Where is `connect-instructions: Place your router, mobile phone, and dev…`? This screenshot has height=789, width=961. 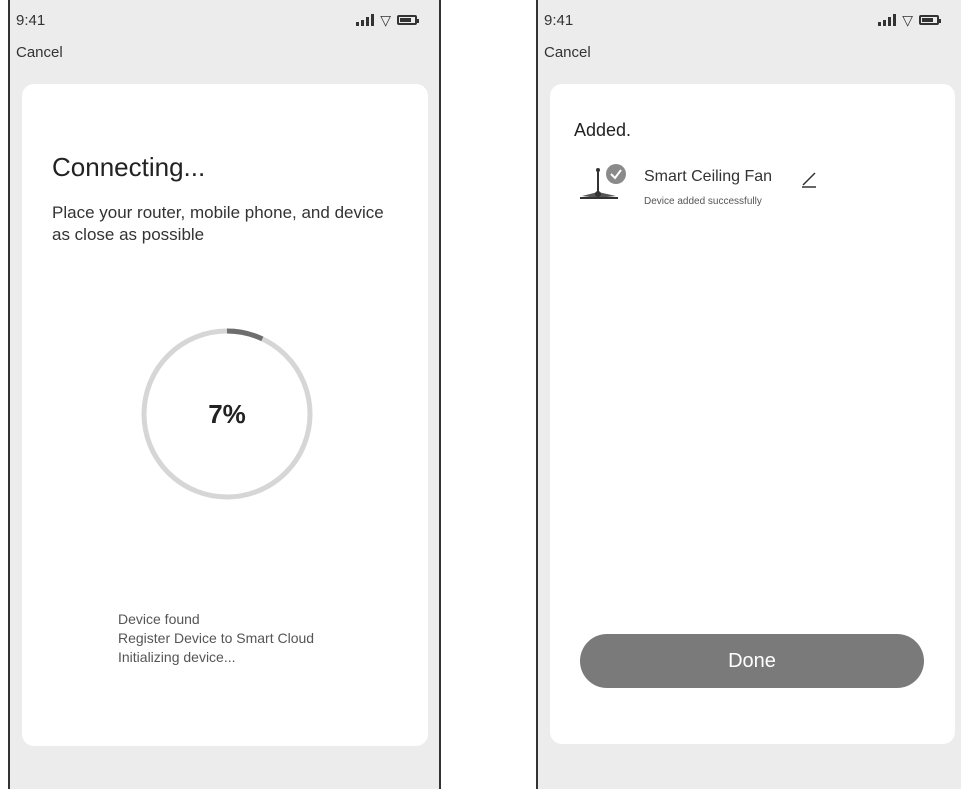 connect-instructions: Place your router, mobile phone, and dev… is located at coordinates (218, 223).